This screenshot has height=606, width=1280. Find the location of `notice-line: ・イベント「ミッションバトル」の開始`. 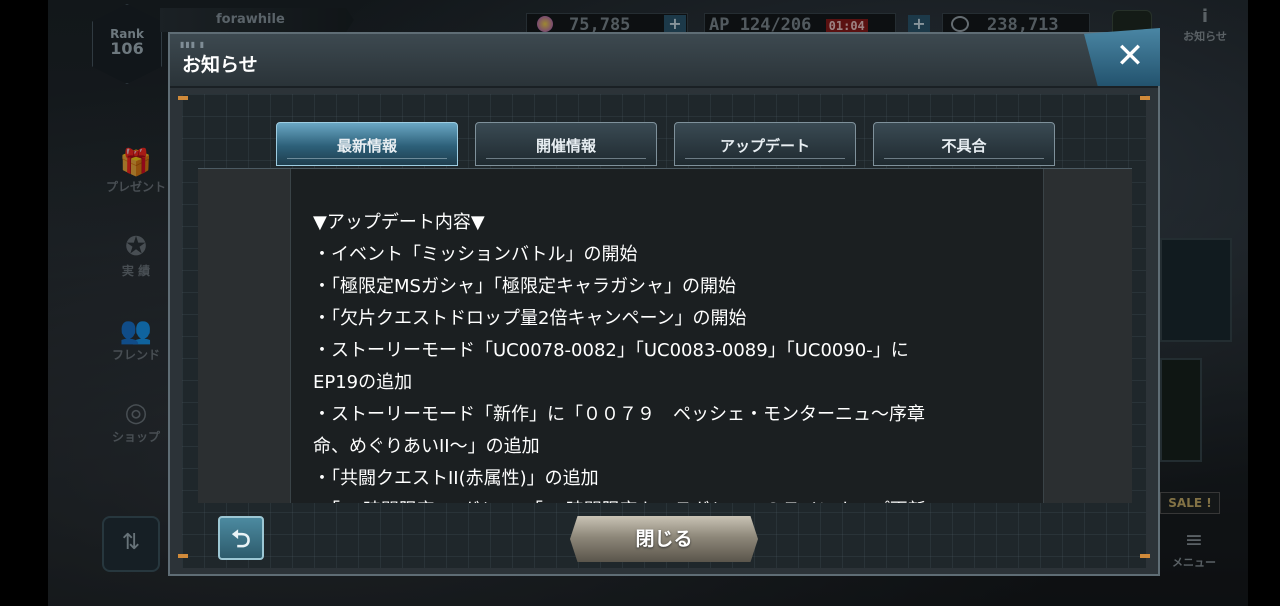

notice-line: ・イベント「ミッションバトル」の開始 is located at coordinates (475, 254).